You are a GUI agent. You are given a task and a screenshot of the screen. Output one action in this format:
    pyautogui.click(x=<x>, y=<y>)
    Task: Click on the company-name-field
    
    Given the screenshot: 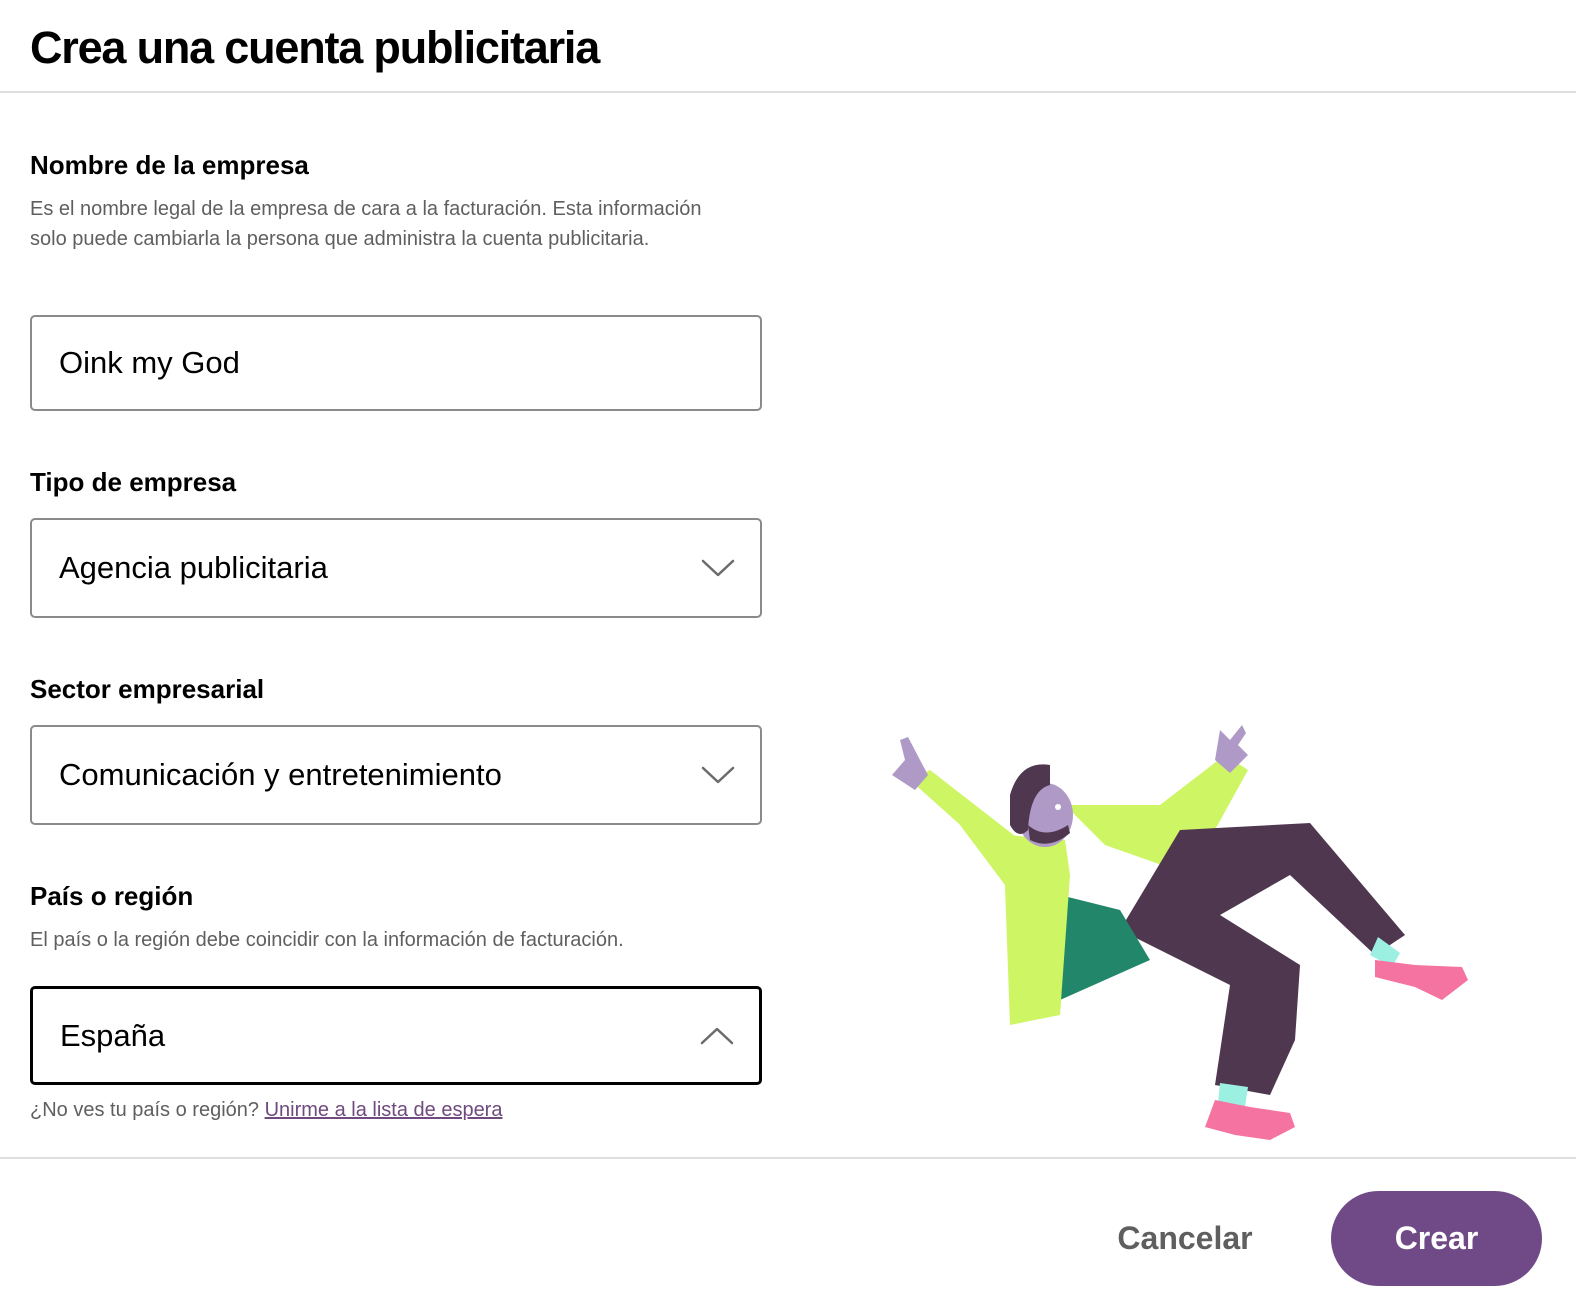 What is the action you would take?
    pyautogui.click(x=396, y=363)
    